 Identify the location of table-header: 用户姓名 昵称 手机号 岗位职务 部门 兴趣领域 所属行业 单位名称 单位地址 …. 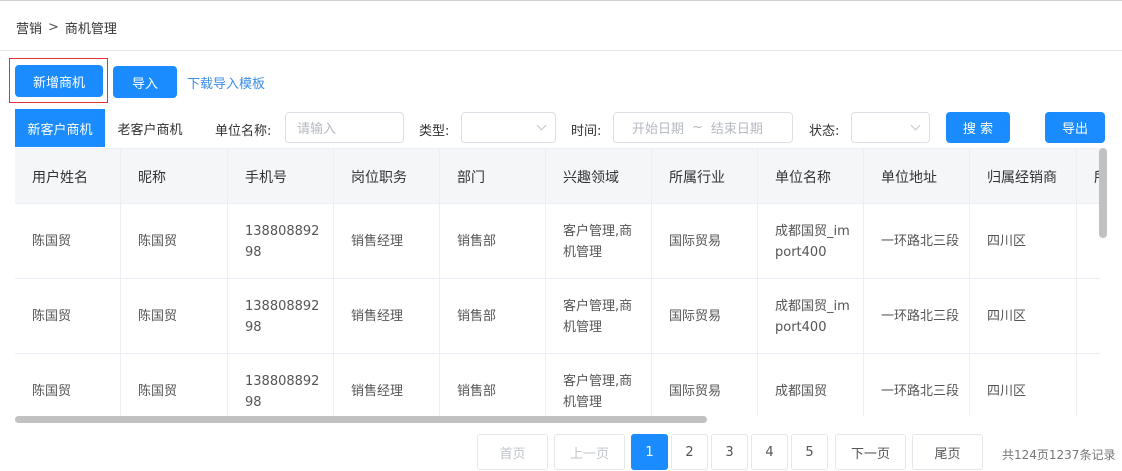
(557, 176).